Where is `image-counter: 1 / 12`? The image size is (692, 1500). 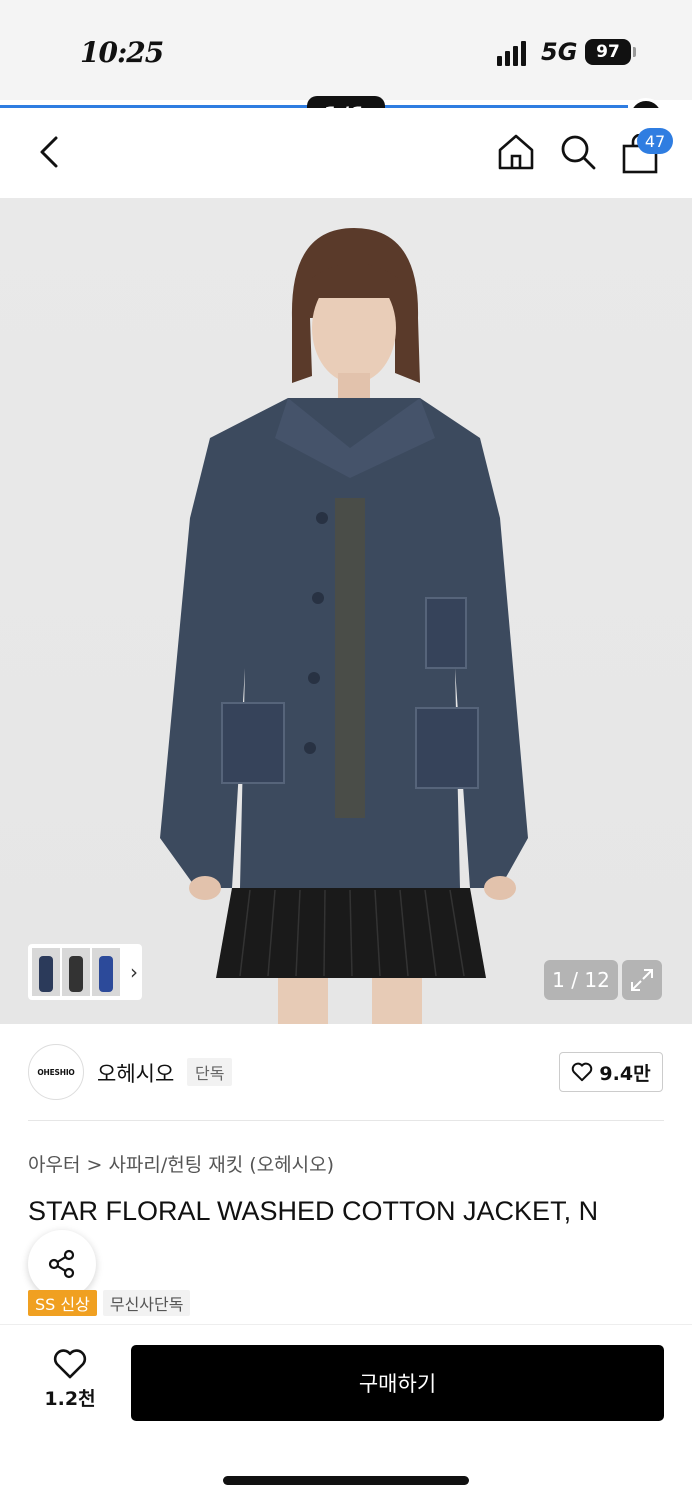 image-counter: 1 / 12 is located at coordinates (581, 980).